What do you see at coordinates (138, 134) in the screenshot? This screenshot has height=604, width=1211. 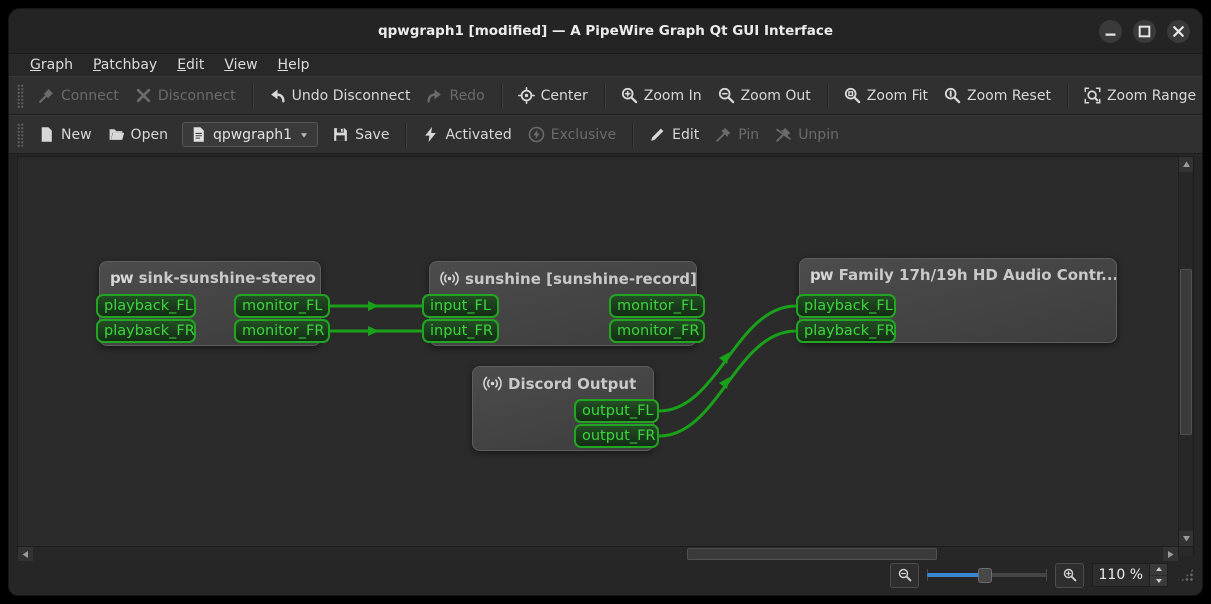 I see `open-button: Open` at bounding box center [138, 134].